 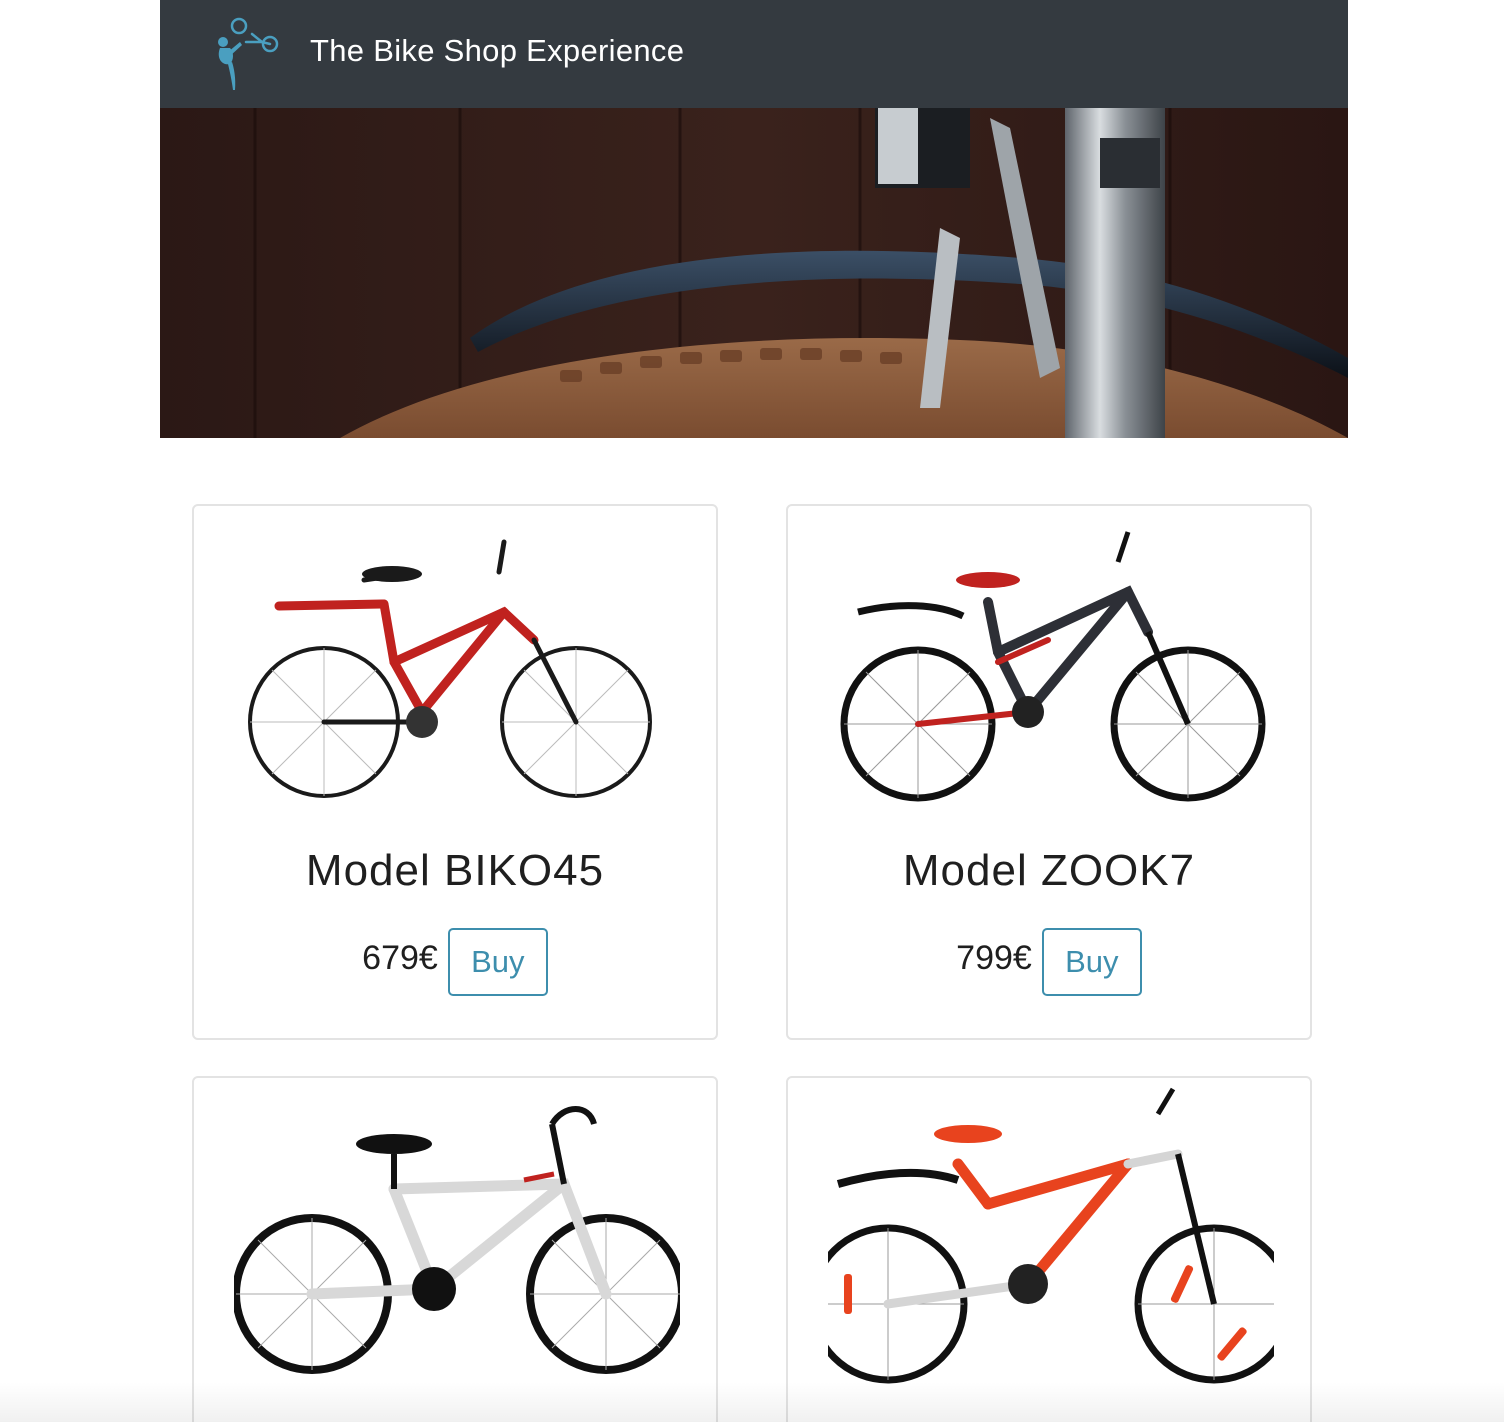 I want to click on product-title: Model ZOOK7, so click(x=1049, y=870).